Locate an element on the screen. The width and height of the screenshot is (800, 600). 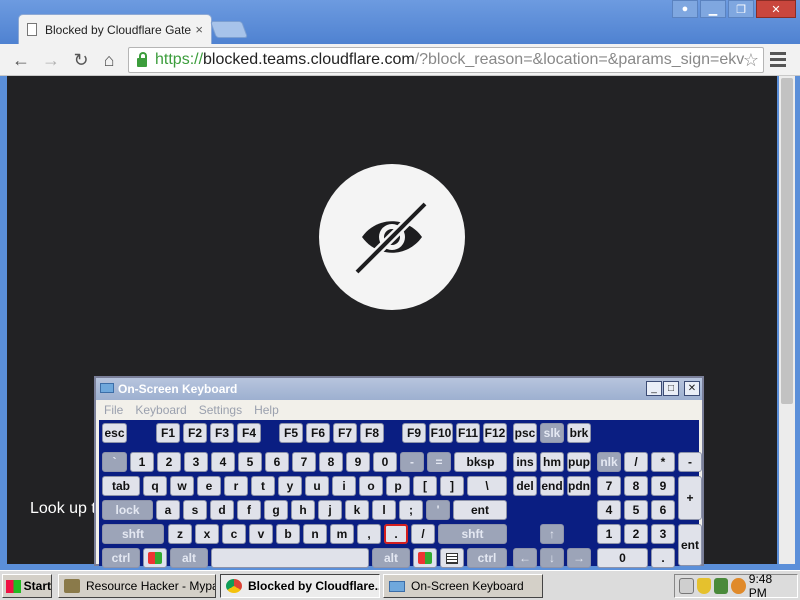
key-1: 1 is located at coordinates (142, 462).